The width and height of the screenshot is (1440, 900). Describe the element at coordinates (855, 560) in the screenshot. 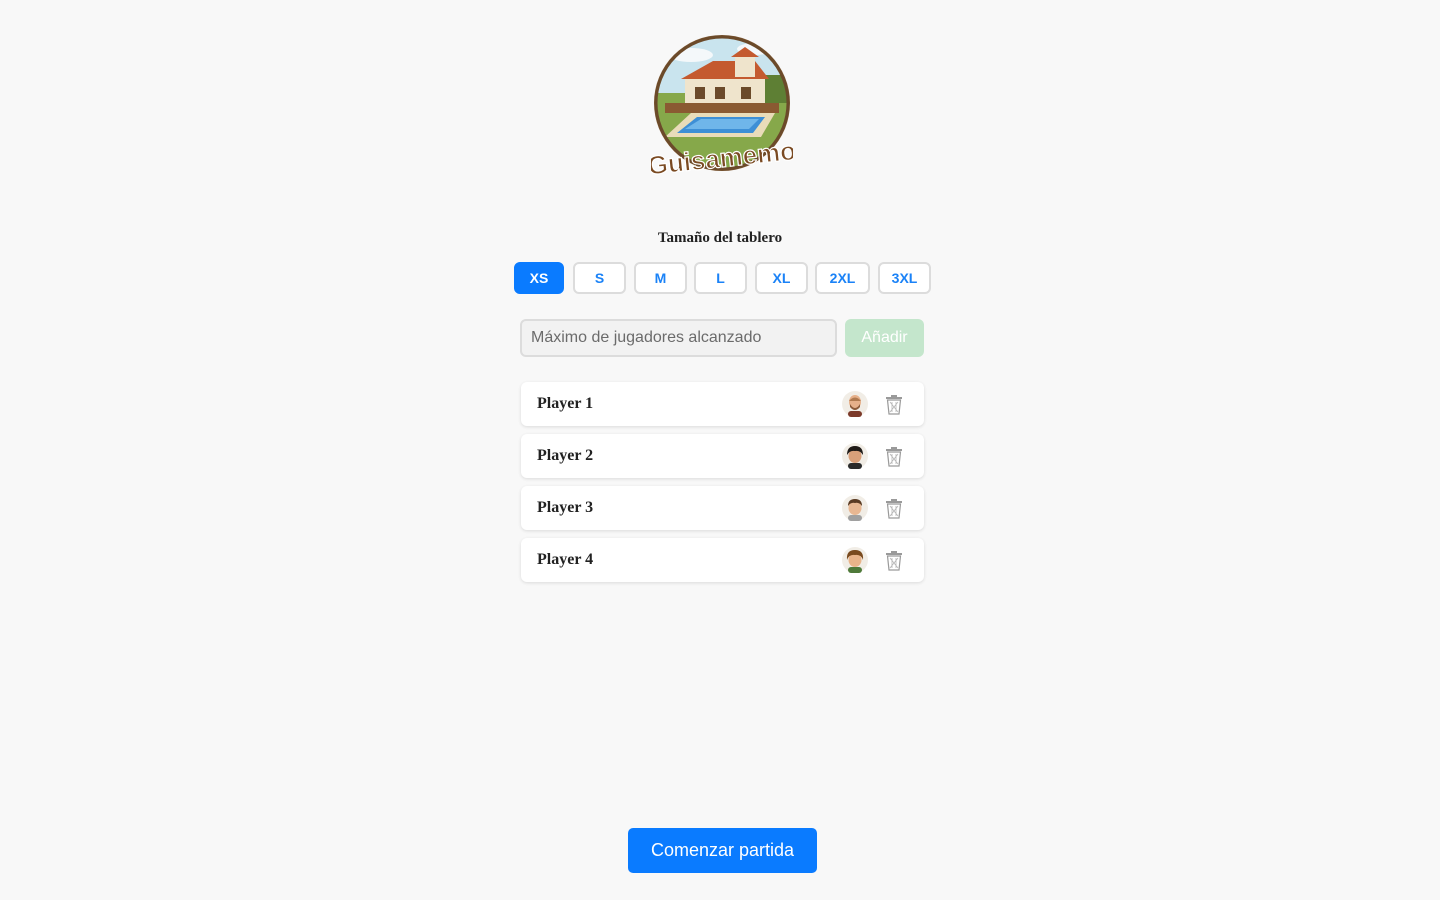

I see `avatar-brown-hair-man-icon` at that location.